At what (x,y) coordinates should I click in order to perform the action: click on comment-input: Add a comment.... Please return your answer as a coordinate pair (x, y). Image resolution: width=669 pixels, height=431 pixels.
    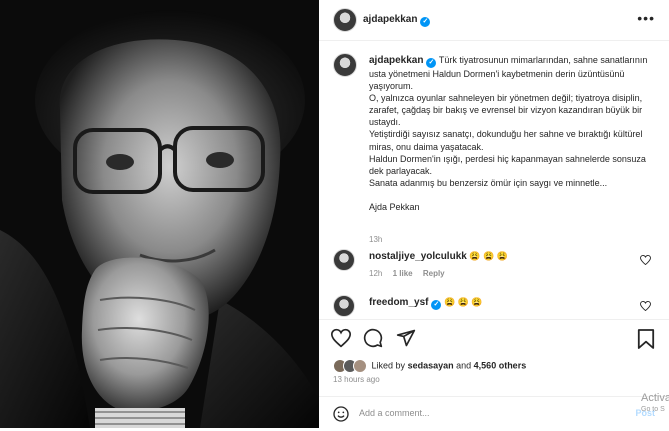
    Looking at the image, I should click on (479, 413).